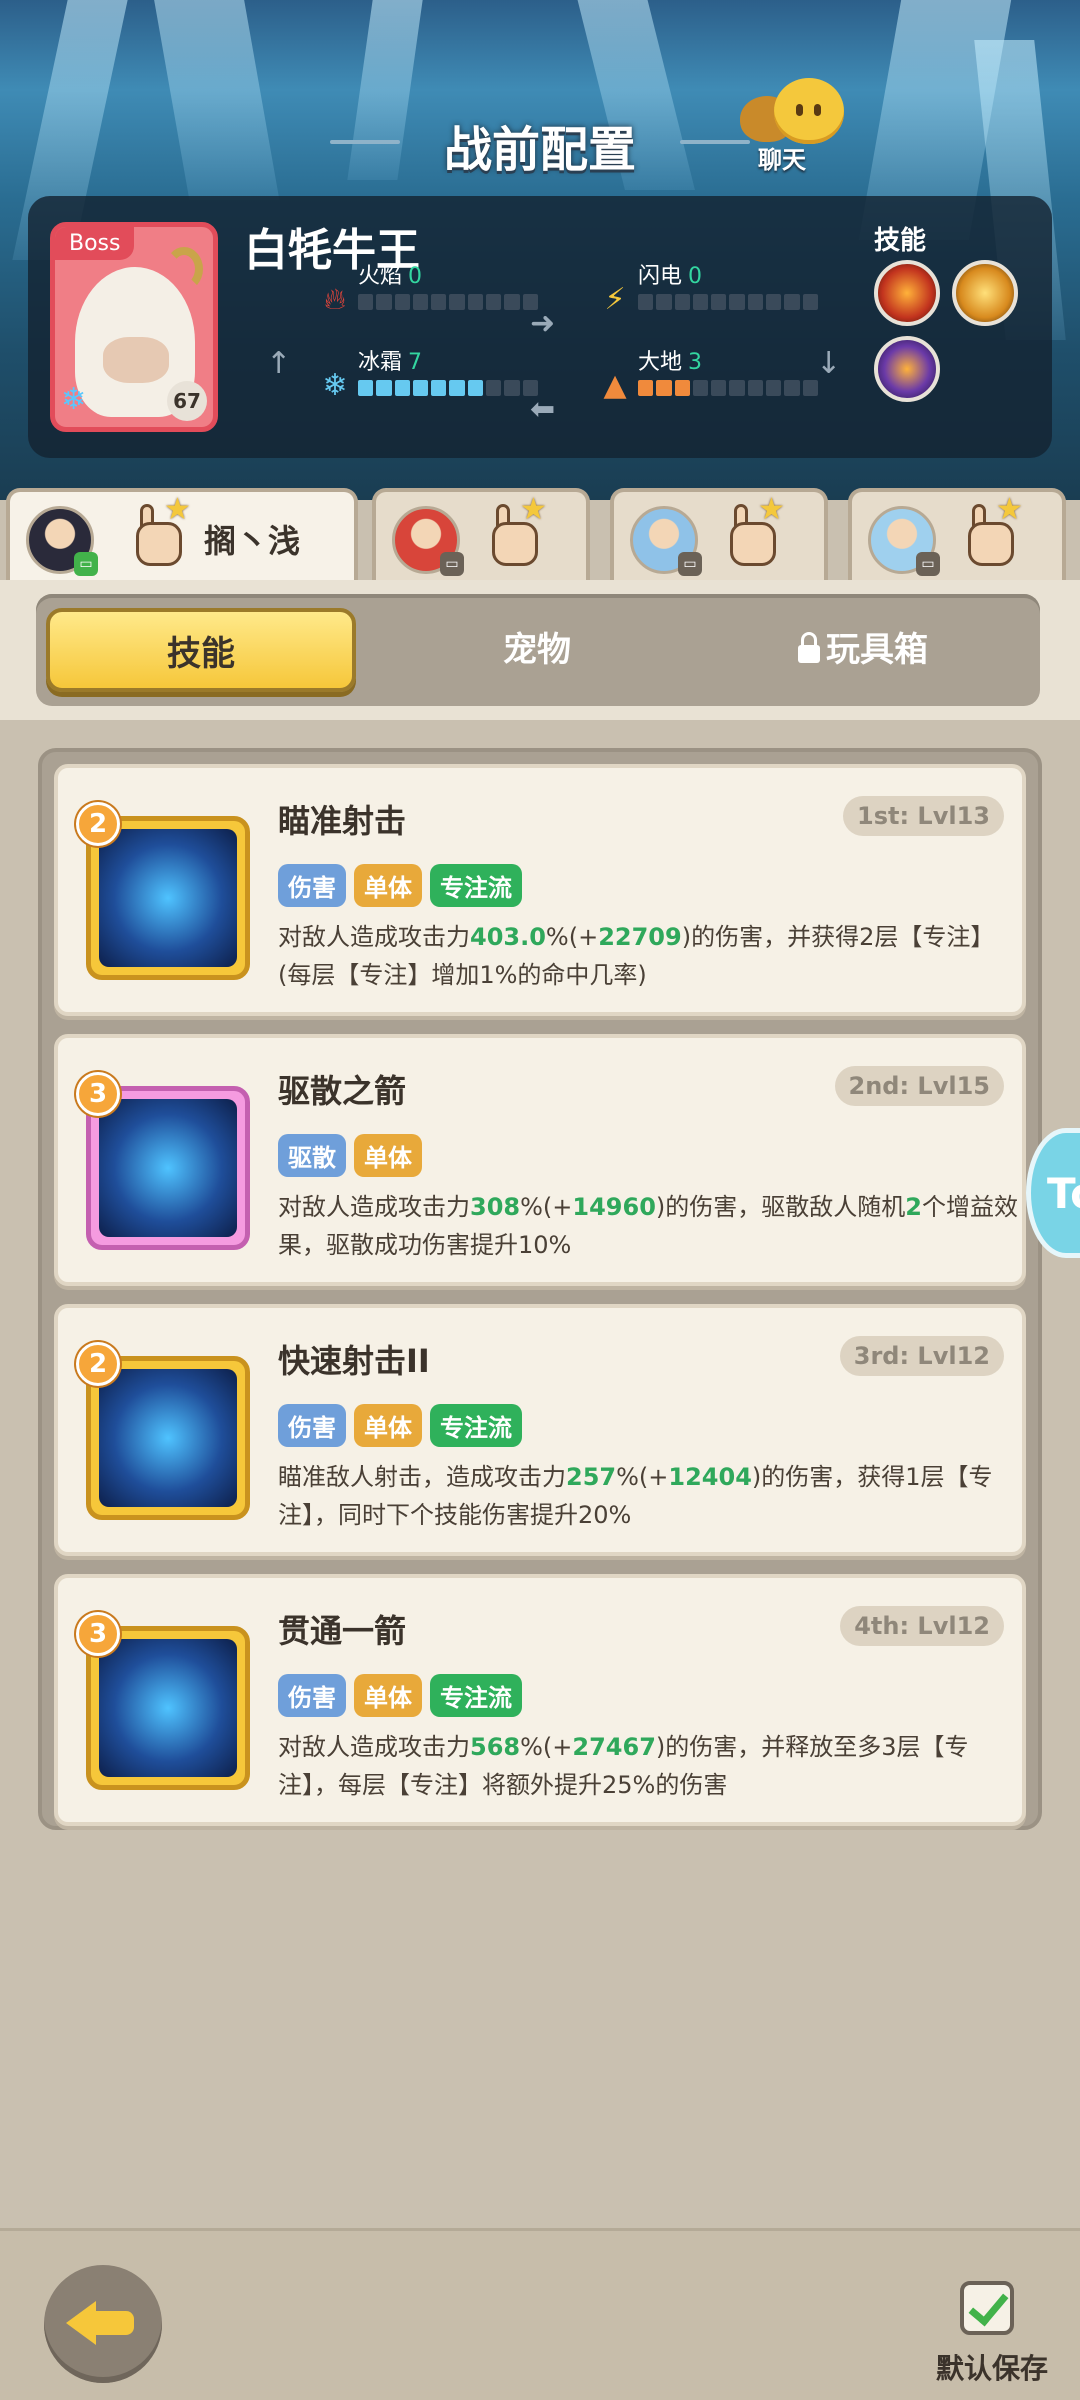  What do you see at coordinates (342, 821) in the screenshot?
I see `skill-name: 瞄准射击` at bounding box center [342, 821].